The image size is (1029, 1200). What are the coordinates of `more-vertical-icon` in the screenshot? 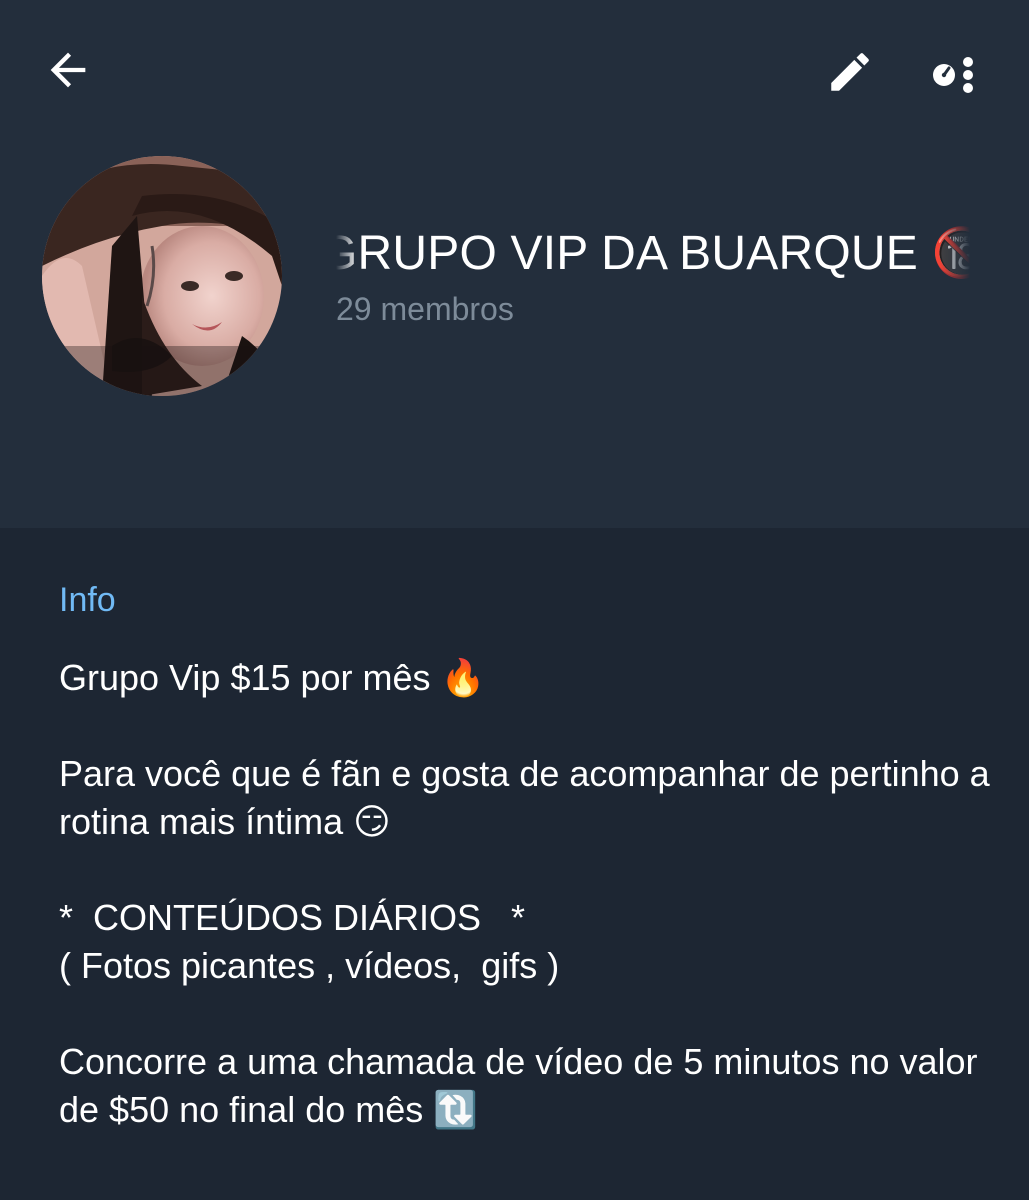 It's located at (953, 75).